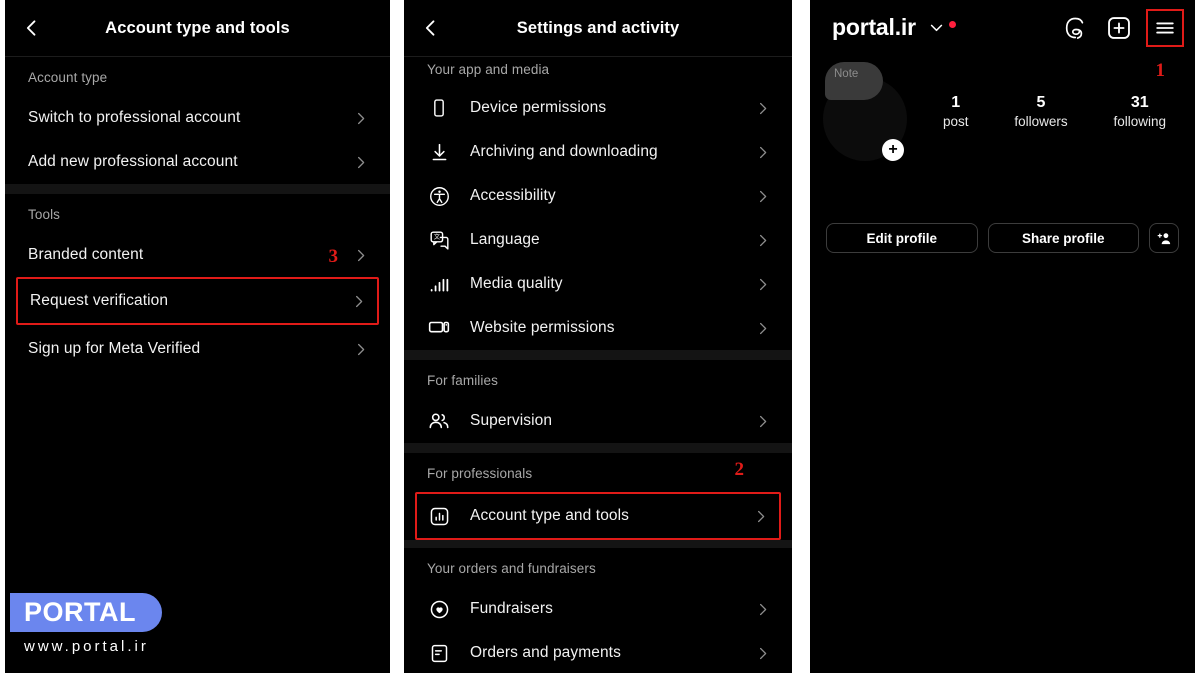  What do you see at coordinates (197, 27) in the screenshot?
I see `page-title: Account type and tools` at bounding box center [197, 27].